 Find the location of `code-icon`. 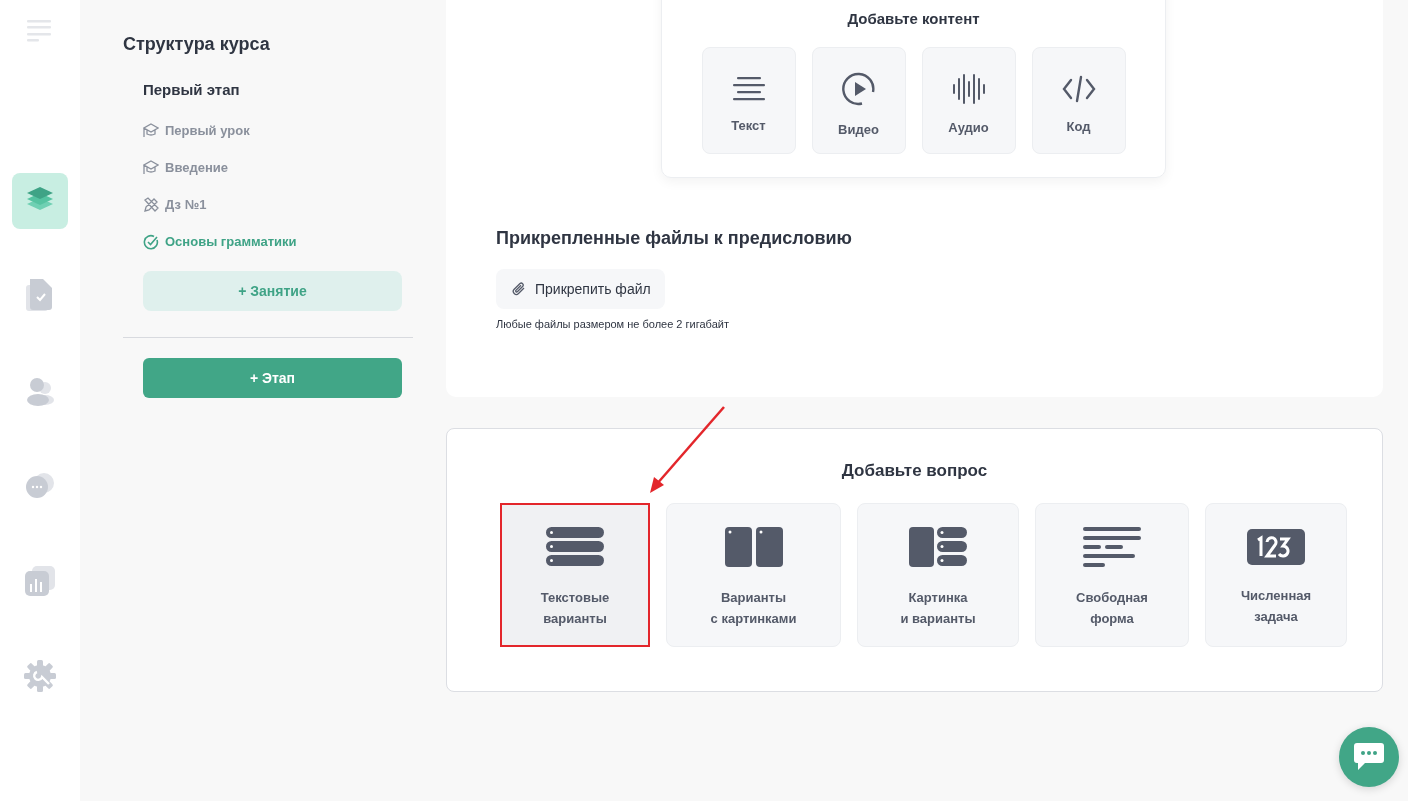

code-icon is located at coordinates (1078, 89).